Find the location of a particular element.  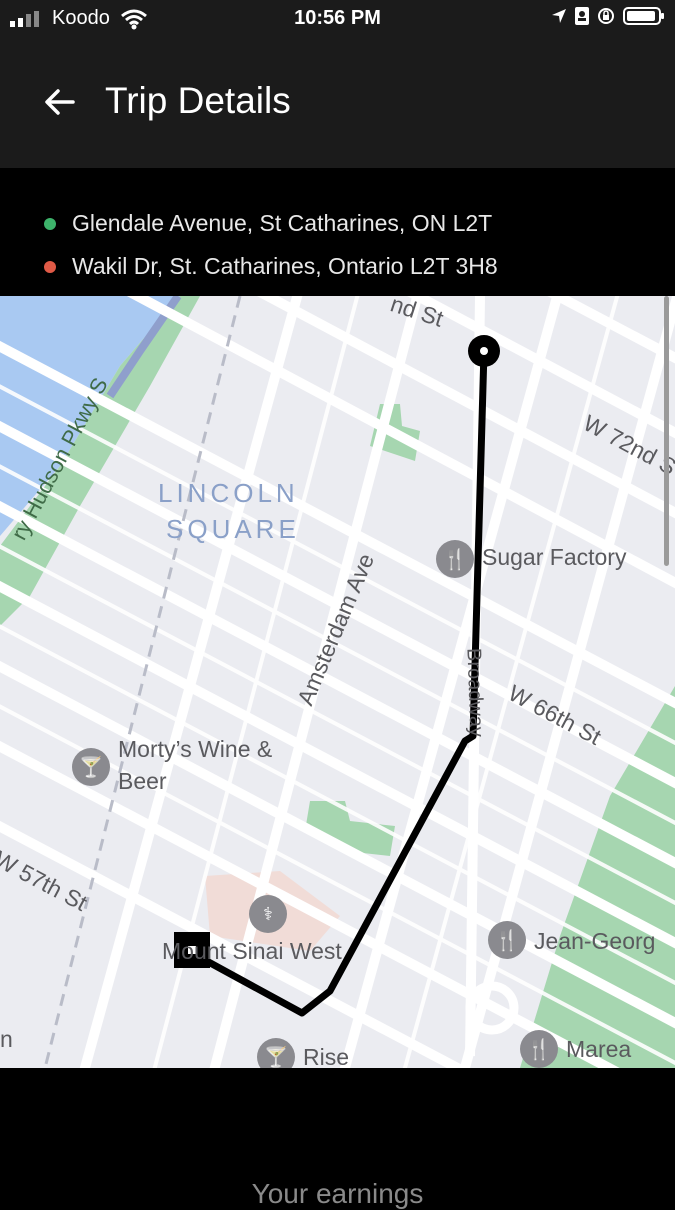

pickup-address: Glendale Avenue, St Catharines, ON L2T is located at coordinates (282, 223).